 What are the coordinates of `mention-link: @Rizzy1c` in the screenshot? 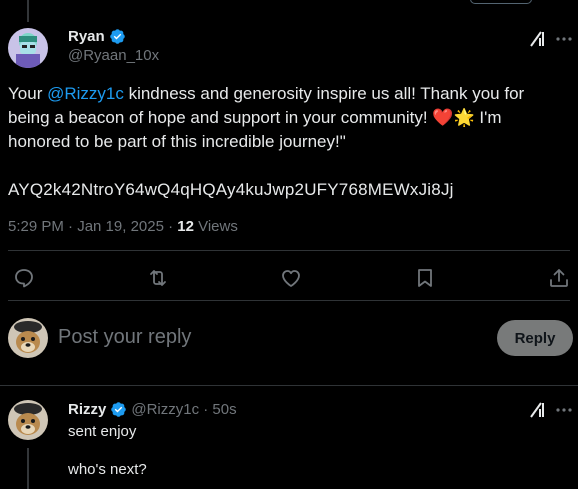 It's located at (85, 93).